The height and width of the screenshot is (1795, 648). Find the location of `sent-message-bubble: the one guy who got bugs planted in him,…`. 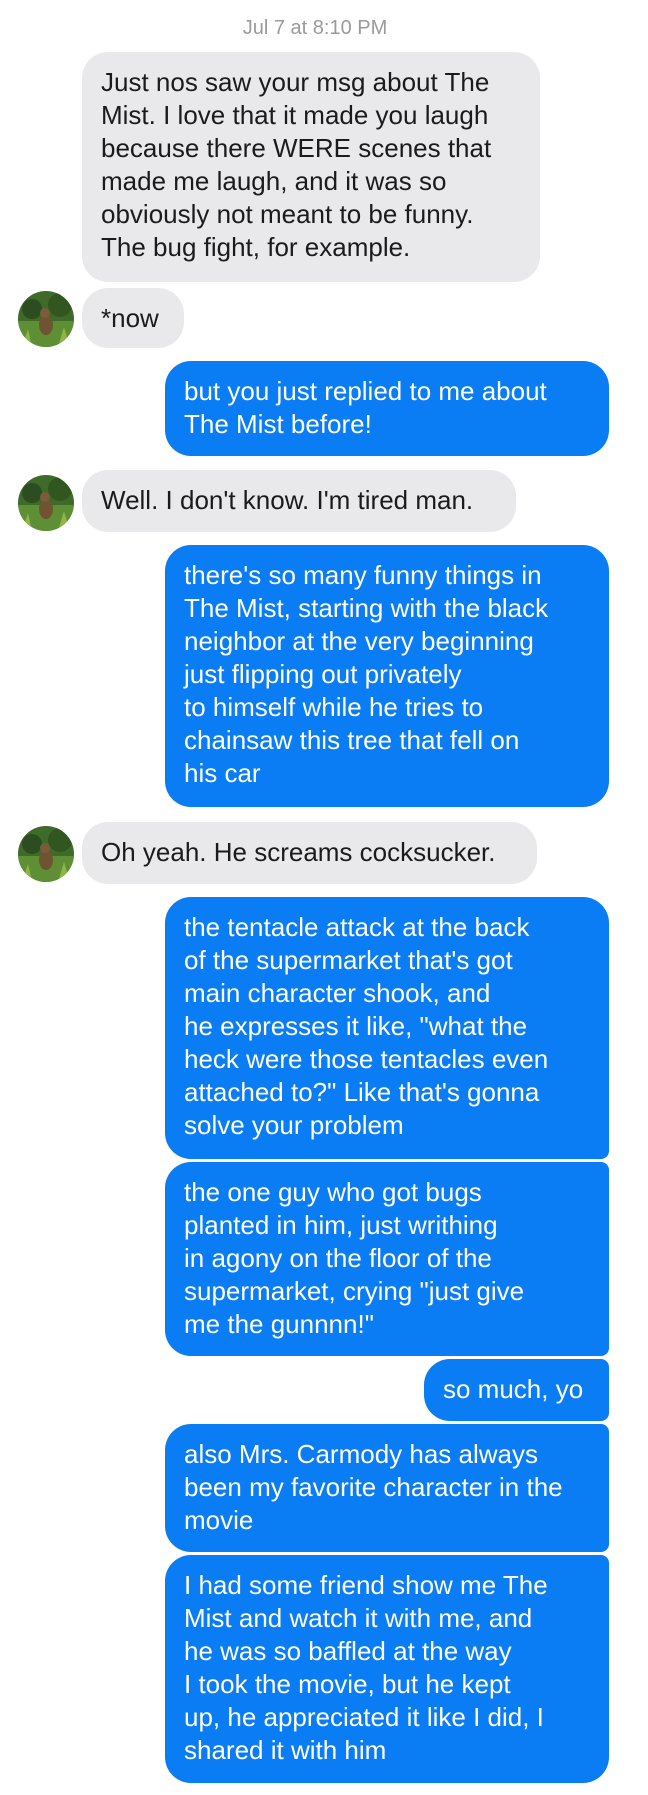

sent-message-bubble: the one guy who got bugs planted in him,… is located at coordinates (387, 1259).